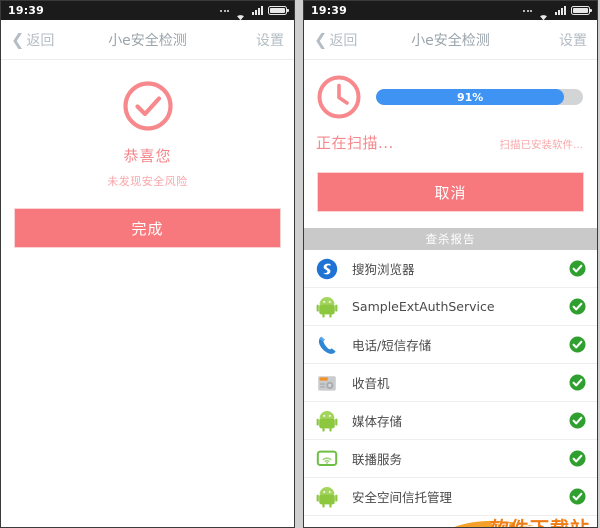 Image resolution: width=600 pixels, height=528 pixels. I want to click on sogou-browser-icon, so click(327, 269).